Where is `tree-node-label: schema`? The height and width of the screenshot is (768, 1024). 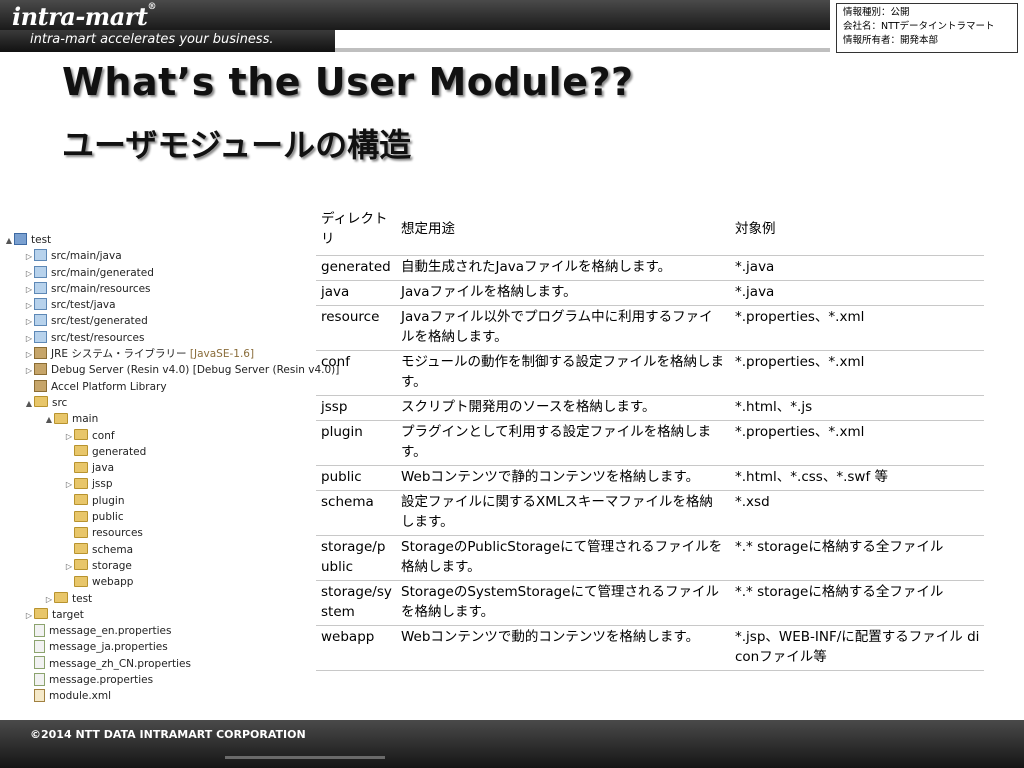 tree-node-label: schema is located at coordinates (113, 549).